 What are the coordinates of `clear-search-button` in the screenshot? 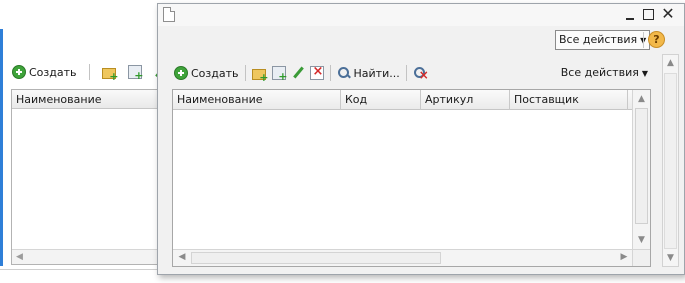 It's located at (421, 73).